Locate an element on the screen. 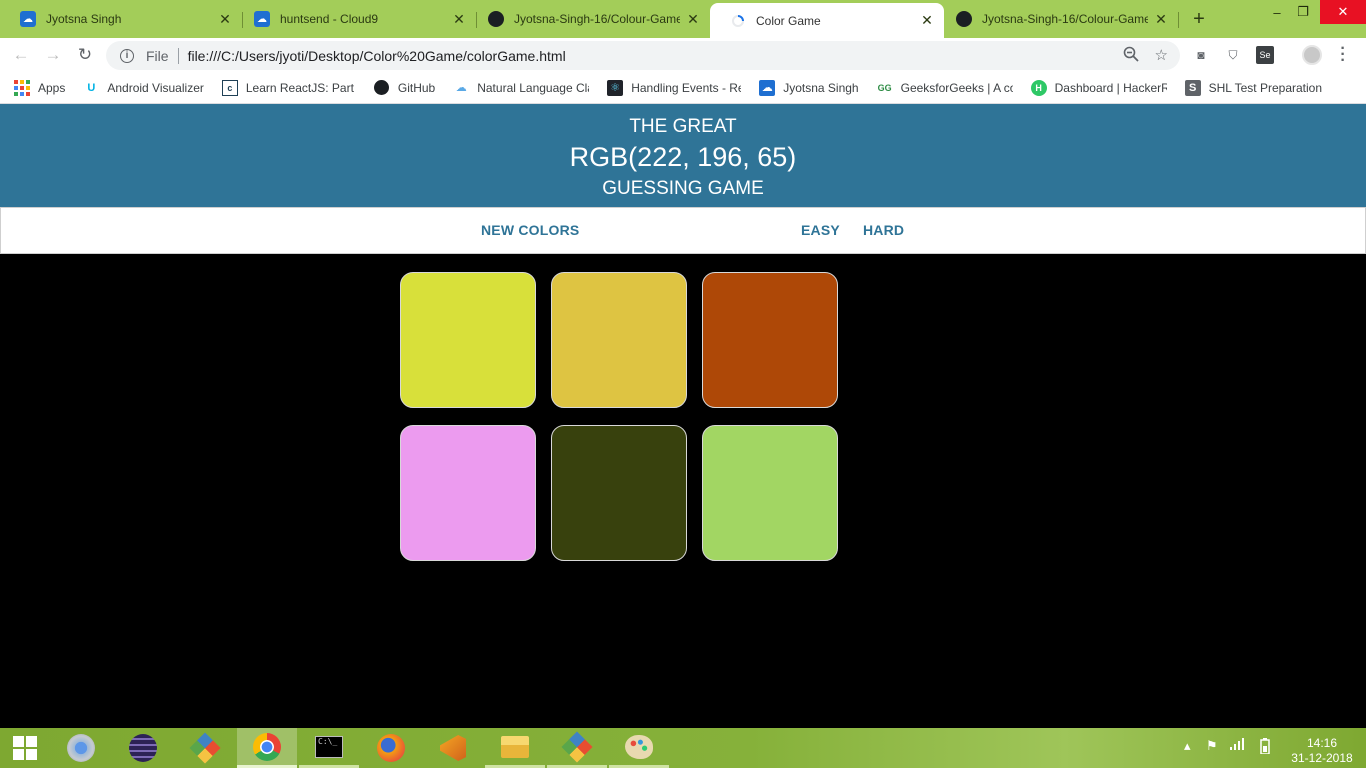 This screenshot has height=768, width=1366. tab-github-colour-game: Jyotsna-Singh-16/Colour-Game ✕ is located at coordinates (589, 19).